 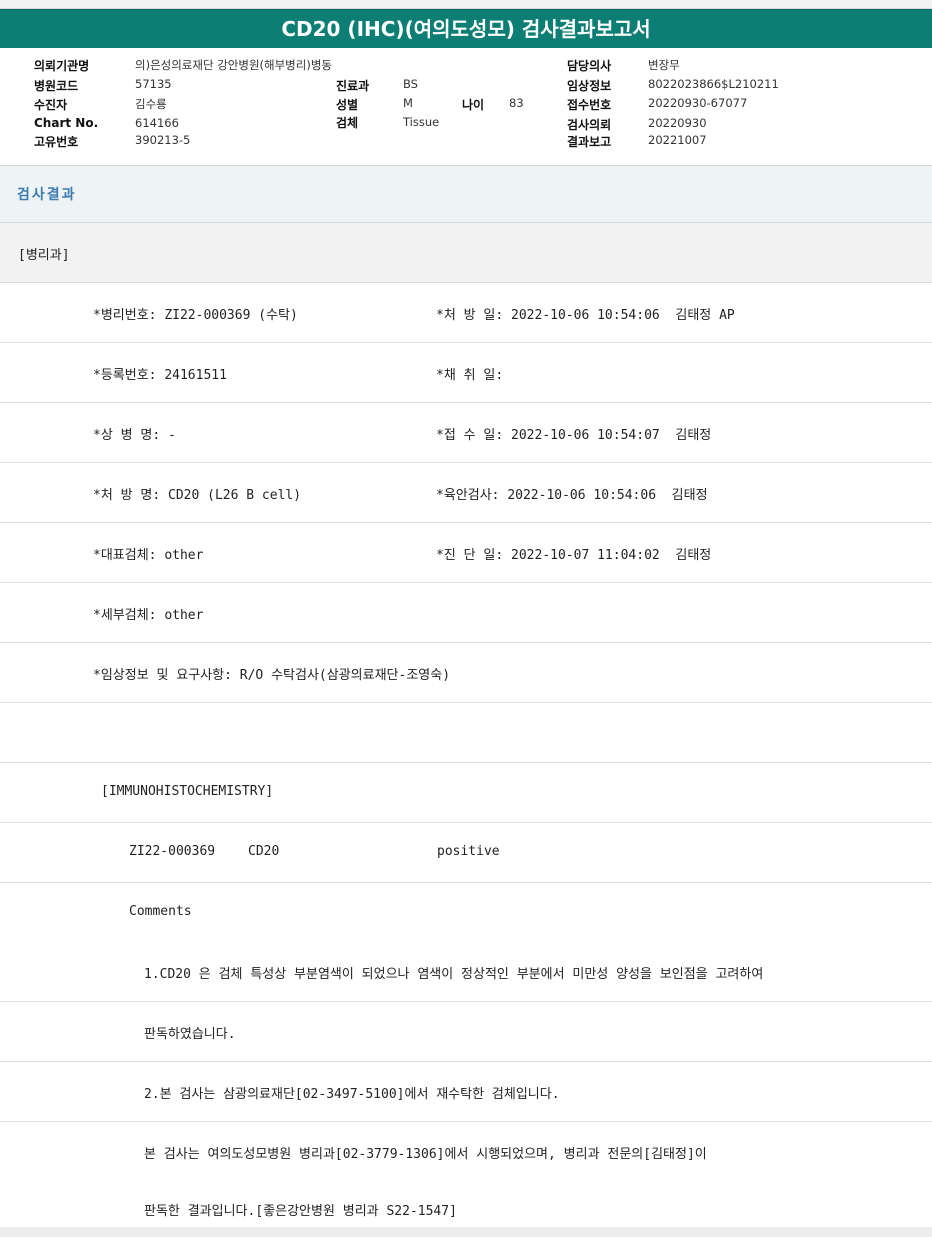 I want to click on specimen-label: 검체, so click(x=347, y=123).